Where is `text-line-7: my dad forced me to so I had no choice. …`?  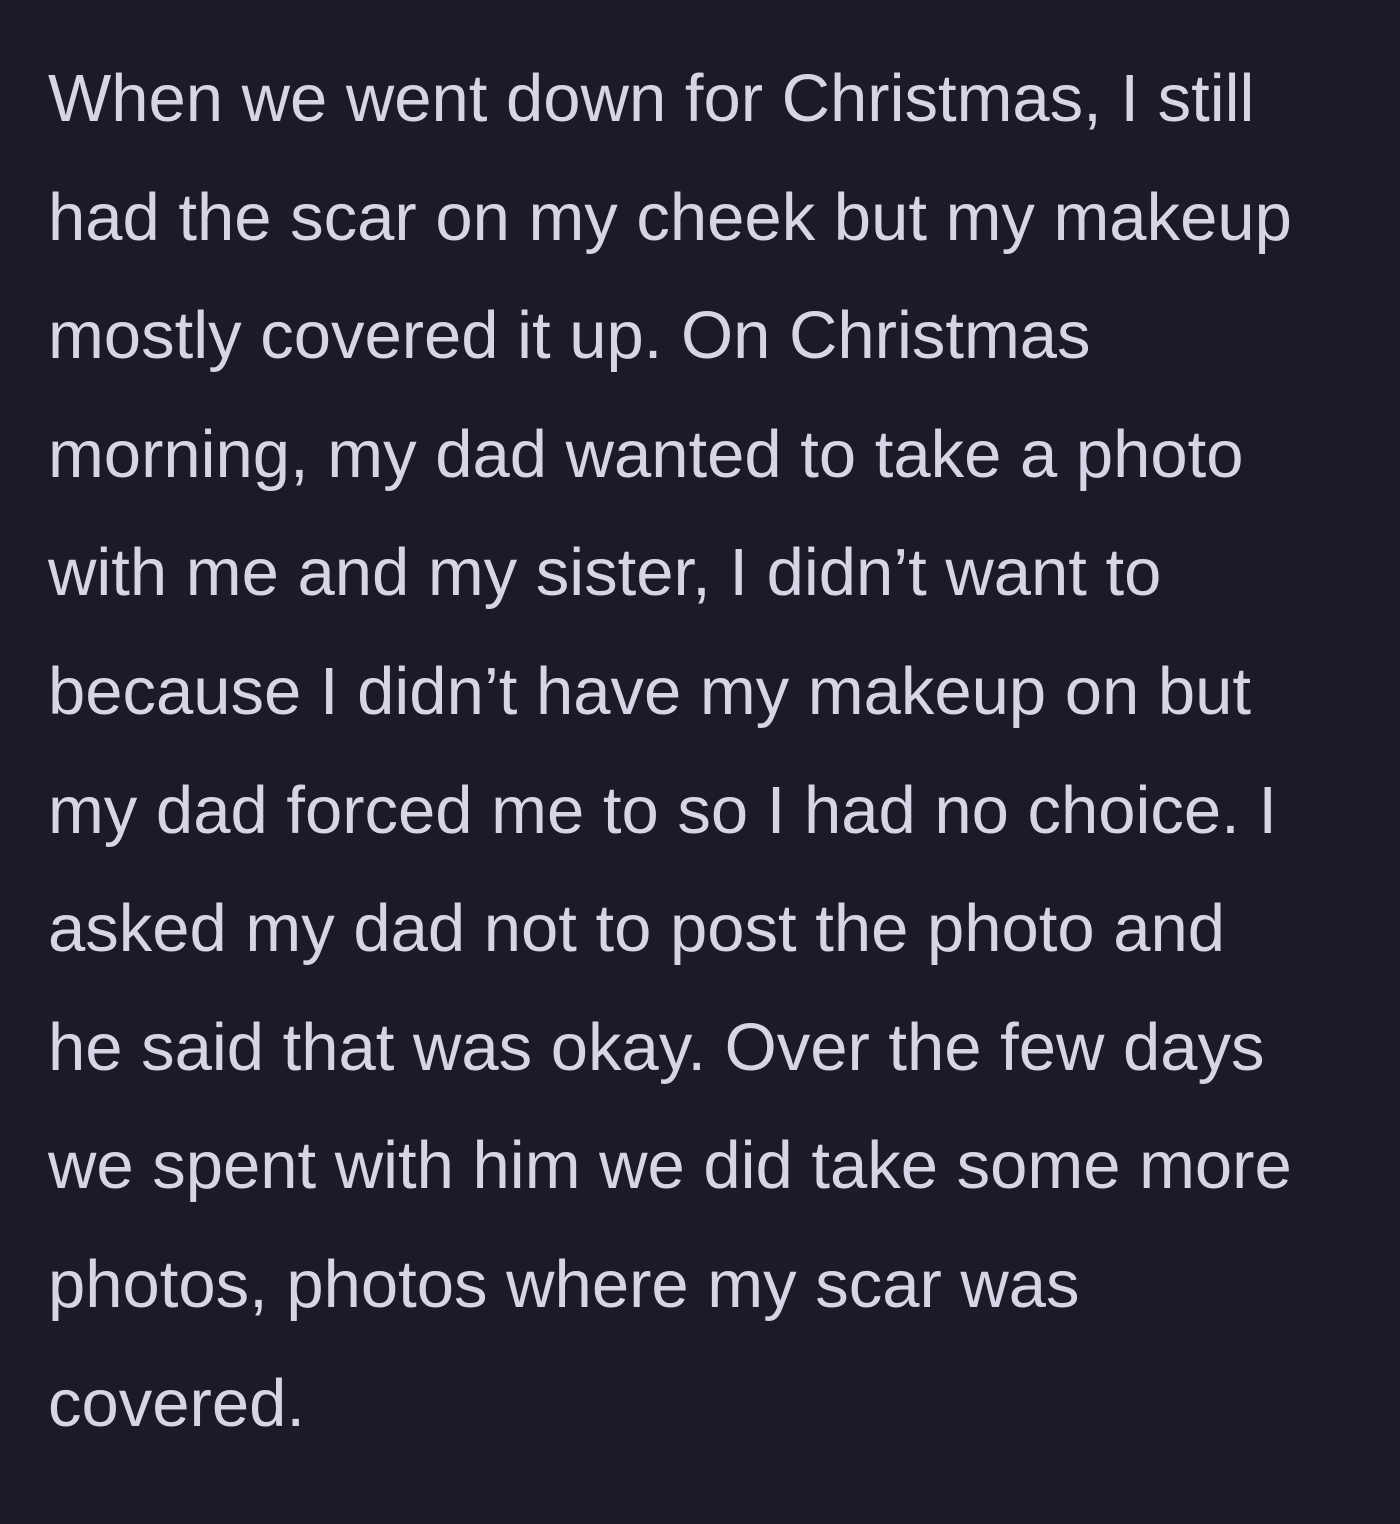 text-line-7: my dad forced me to so I had no choice. … is located at coordinates (662, 810).